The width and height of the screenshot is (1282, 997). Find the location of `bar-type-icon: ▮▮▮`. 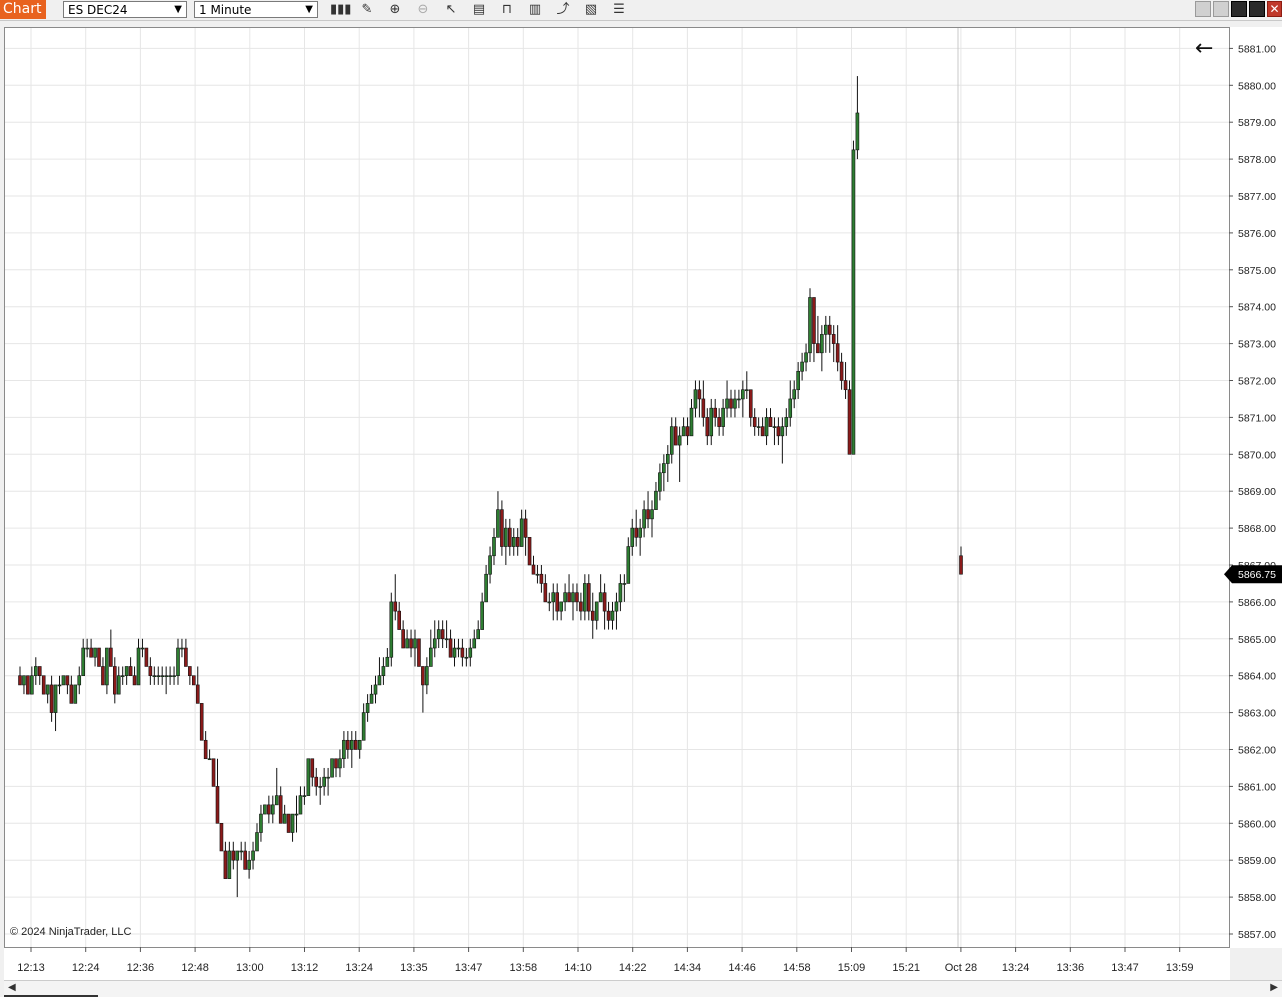

bar-type-icon: ▮▮▮ is located at coordinates (340, 9).